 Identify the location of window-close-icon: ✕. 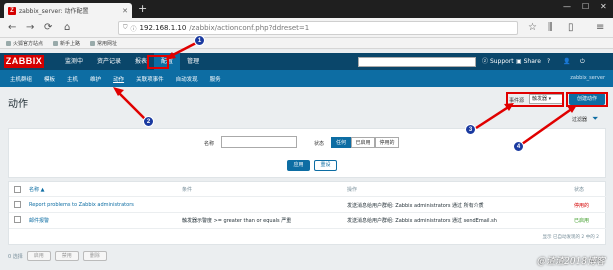
(603, 6).